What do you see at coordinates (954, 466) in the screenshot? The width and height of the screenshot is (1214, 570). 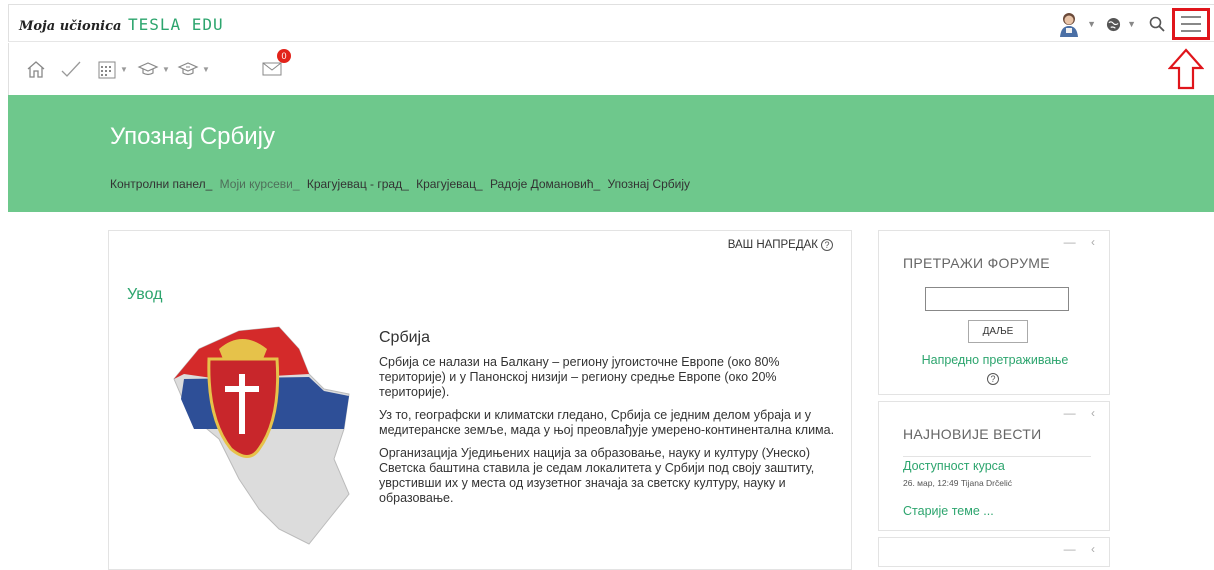 I see `news-item-title: Доступност курса` at bounding box center [954, 466].